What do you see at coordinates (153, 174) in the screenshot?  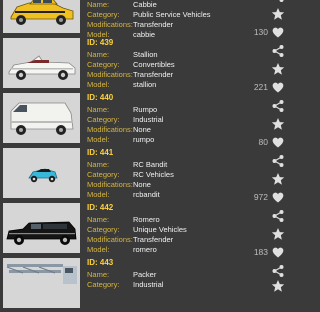 I see `vehicle-category: RC Vehicles` at bounding box center [153, 174].